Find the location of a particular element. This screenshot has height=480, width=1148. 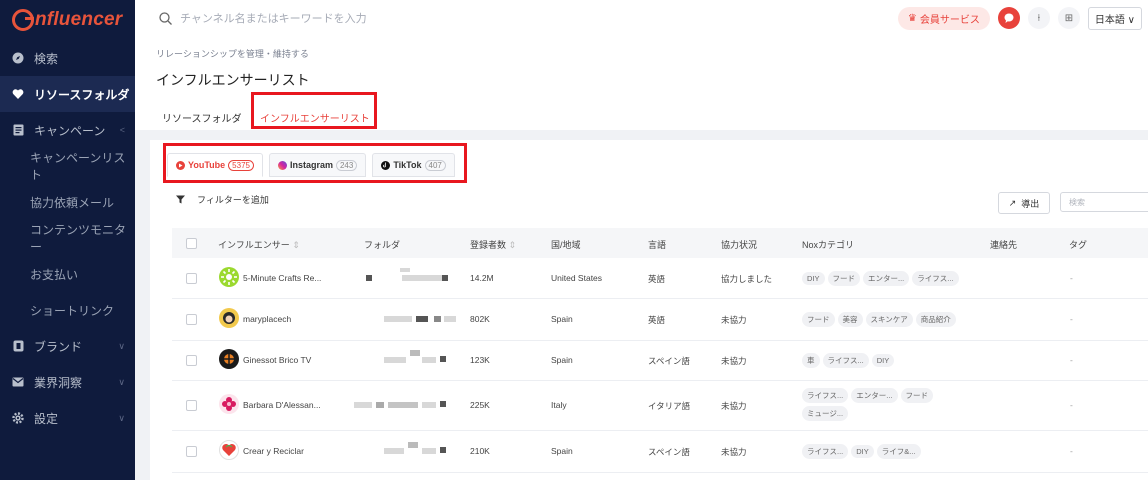

highlight-box-influencer-tab is located at coordinates (314, 110).